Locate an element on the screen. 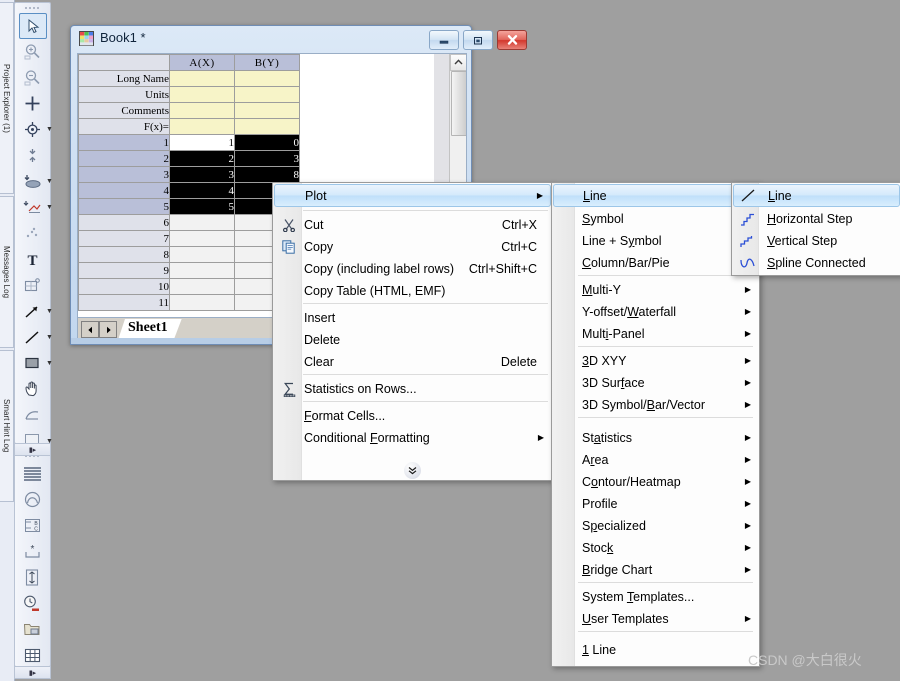  cell-a3: 3 is located at coordinates (202, 174).